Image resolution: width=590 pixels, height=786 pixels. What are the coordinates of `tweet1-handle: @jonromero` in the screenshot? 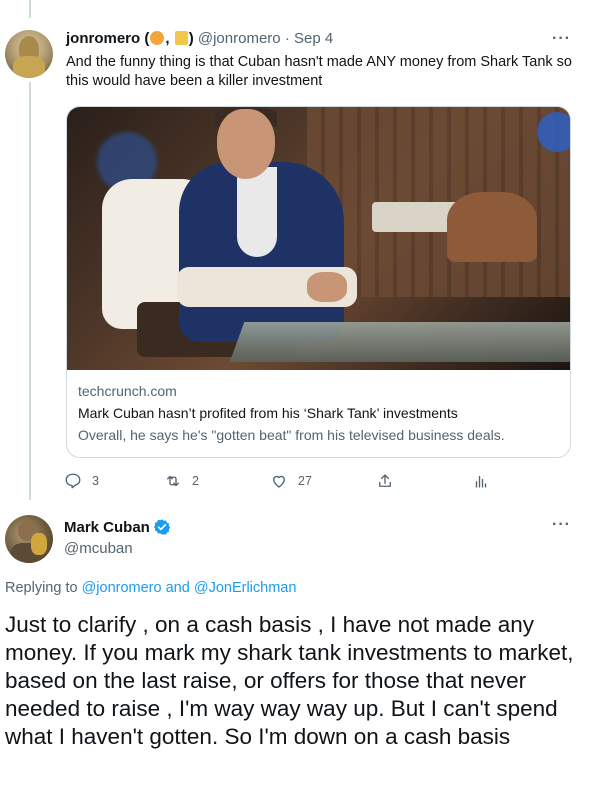 It's located at (239, 38).